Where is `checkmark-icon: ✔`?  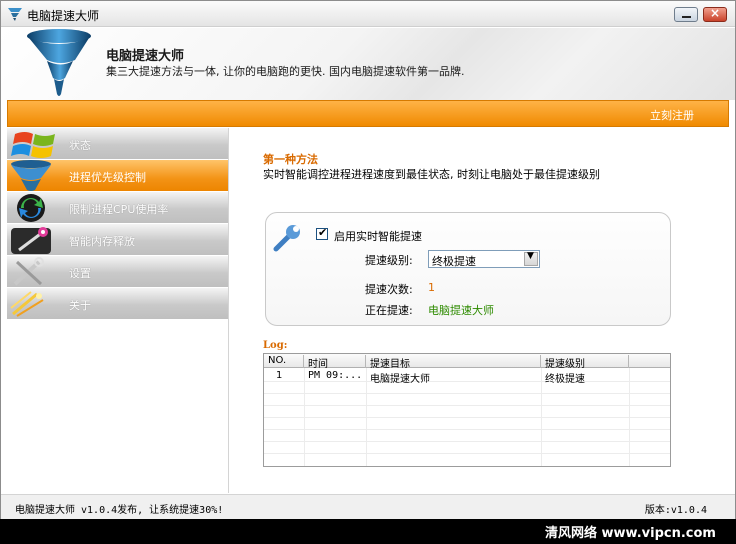
checkmark-icon: ✔ is located at coordinates (323, 232).